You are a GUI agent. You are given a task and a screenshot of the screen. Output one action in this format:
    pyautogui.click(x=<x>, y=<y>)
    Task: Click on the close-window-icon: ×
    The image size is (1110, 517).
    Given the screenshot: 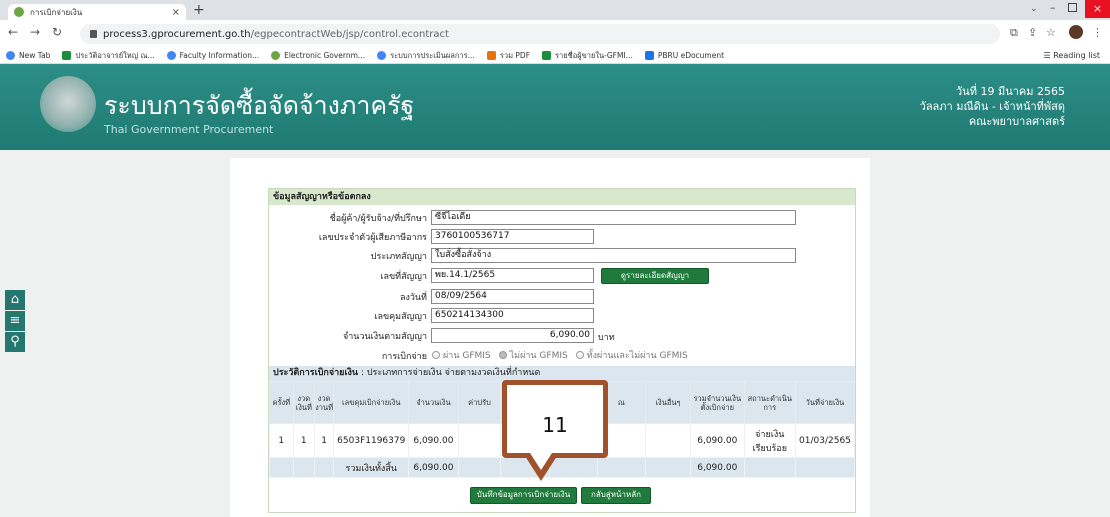 What is the action you would take?
    pyautogui.click(x=1097, y=9)
    